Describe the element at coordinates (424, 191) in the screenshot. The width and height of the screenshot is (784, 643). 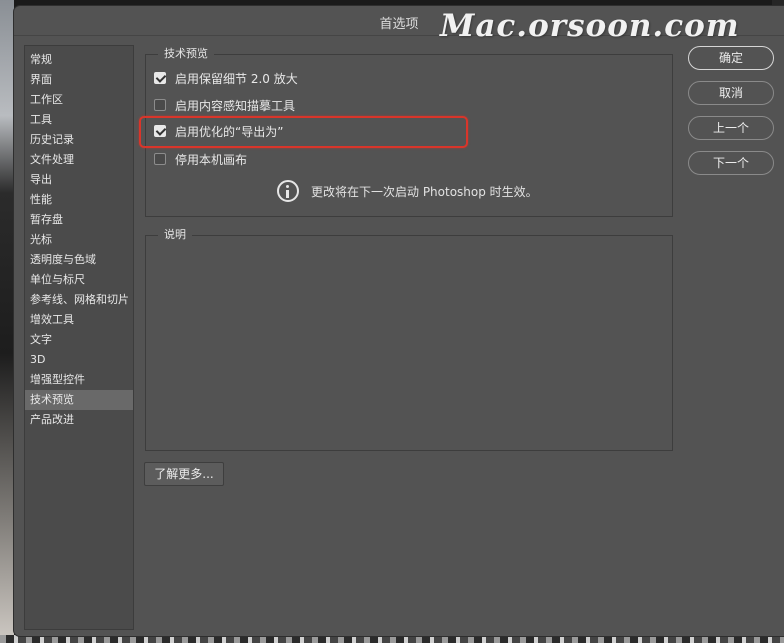
I see `restart-notice-text: 更改将在下一次启动 Photoshop 时生效。` at that location.